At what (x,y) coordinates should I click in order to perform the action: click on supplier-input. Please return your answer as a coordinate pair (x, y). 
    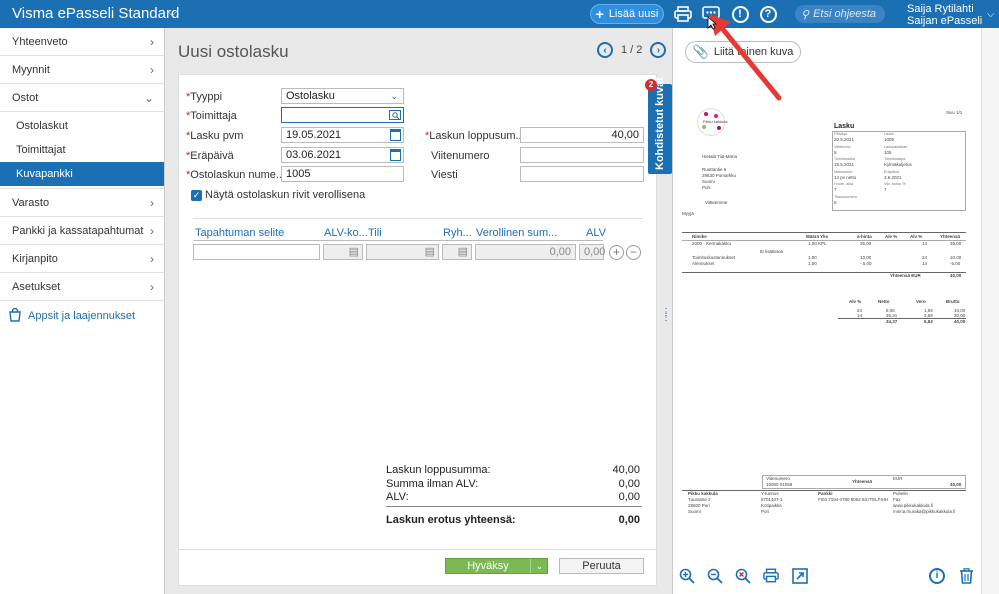
    Looking at the image, I should click on (342, 115).